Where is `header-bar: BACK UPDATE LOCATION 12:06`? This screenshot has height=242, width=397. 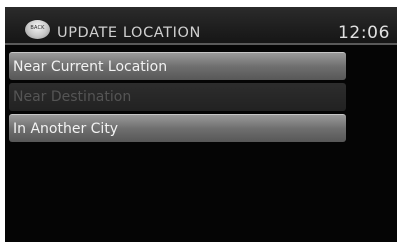 header-bar: BACK UPDATE LOCATION 12:06 is located at coordinates (201, 25).